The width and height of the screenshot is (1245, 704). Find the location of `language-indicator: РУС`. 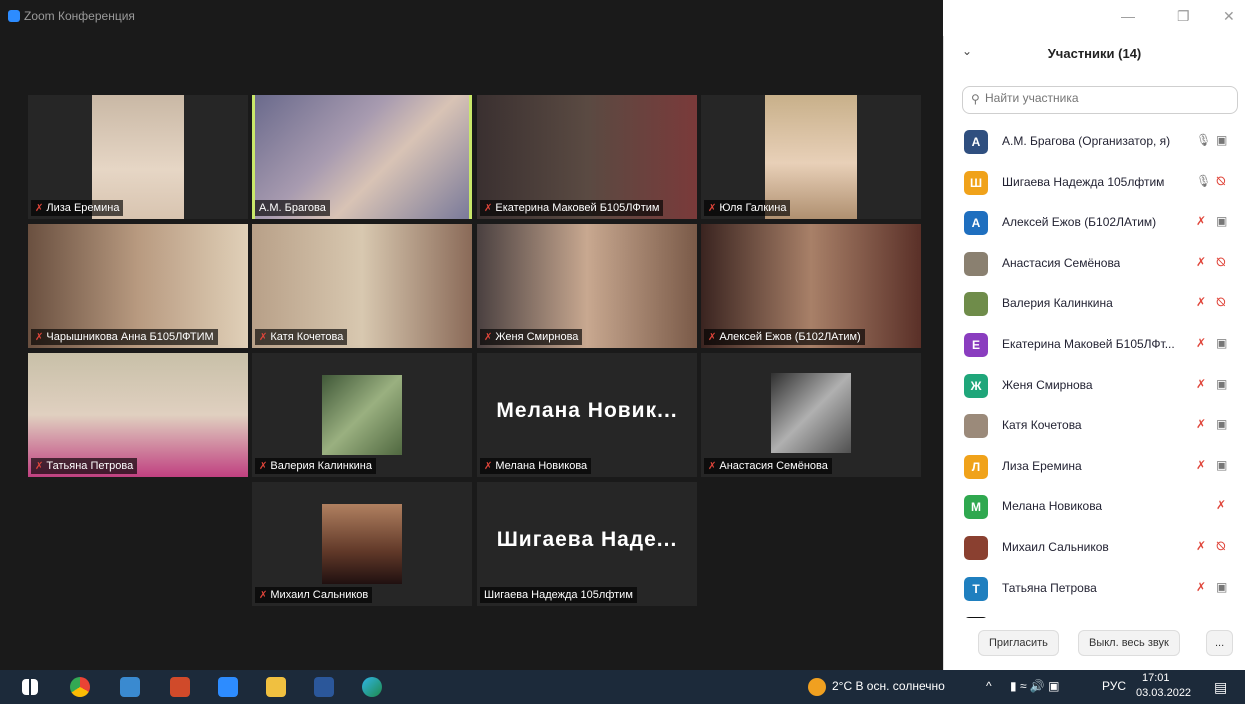

language-indicator: РУС is located at coordinates (1114, 686).